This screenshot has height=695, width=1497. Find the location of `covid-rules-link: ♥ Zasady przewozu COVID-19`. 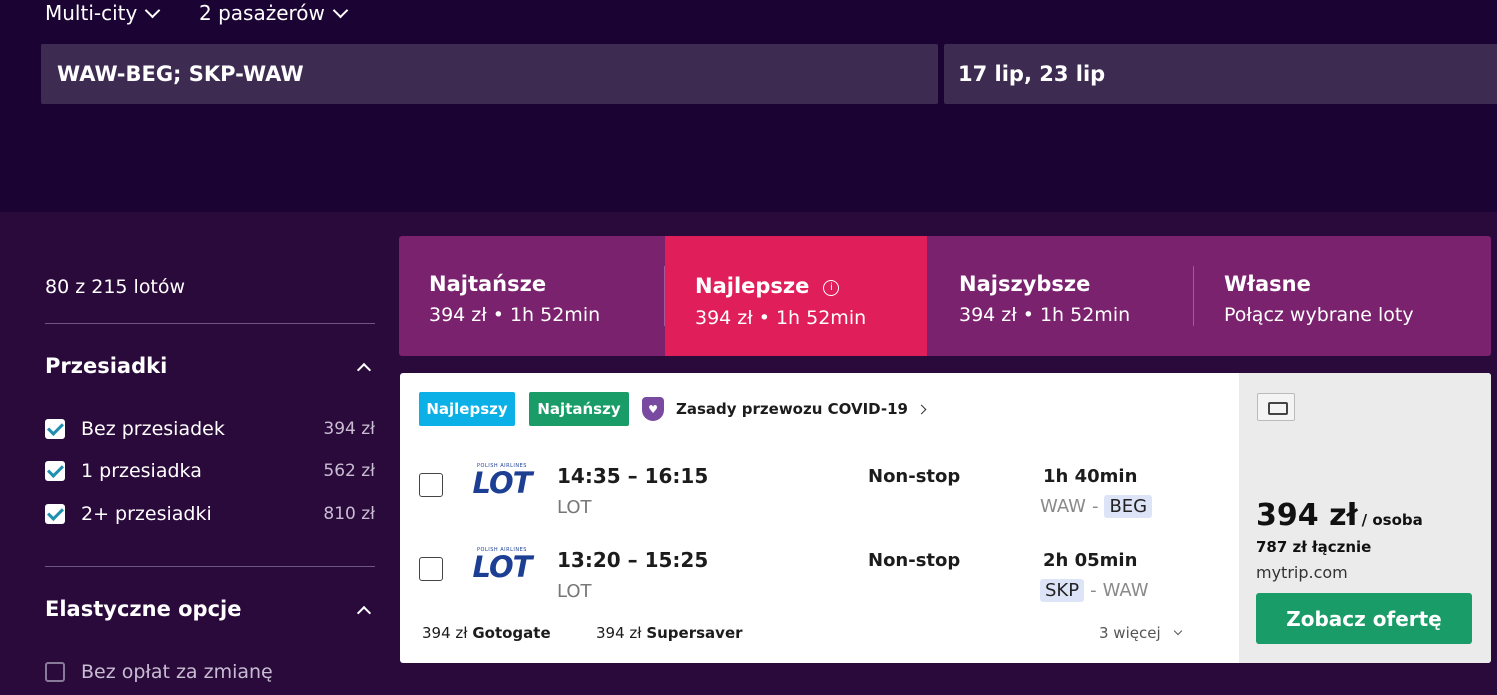

covid-rules-link: ♥ Zasady przewozu COVID-19 is located at coordinates (784, 409).